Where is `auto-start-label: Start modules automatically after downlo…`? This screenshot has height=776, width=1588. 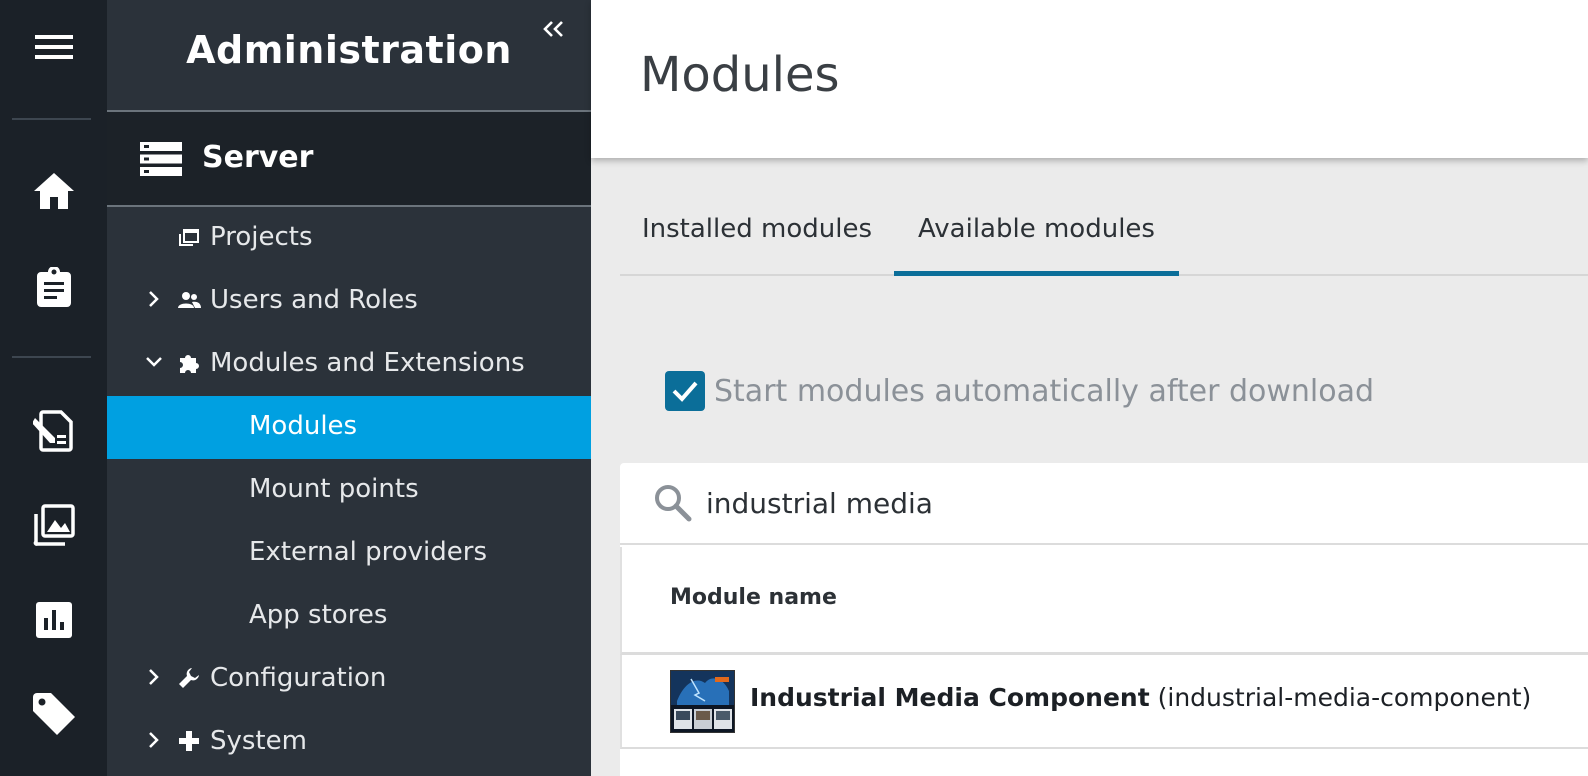 auto-start-label: Start modules automatically after downlo… is located at coordinates (1044, 391).